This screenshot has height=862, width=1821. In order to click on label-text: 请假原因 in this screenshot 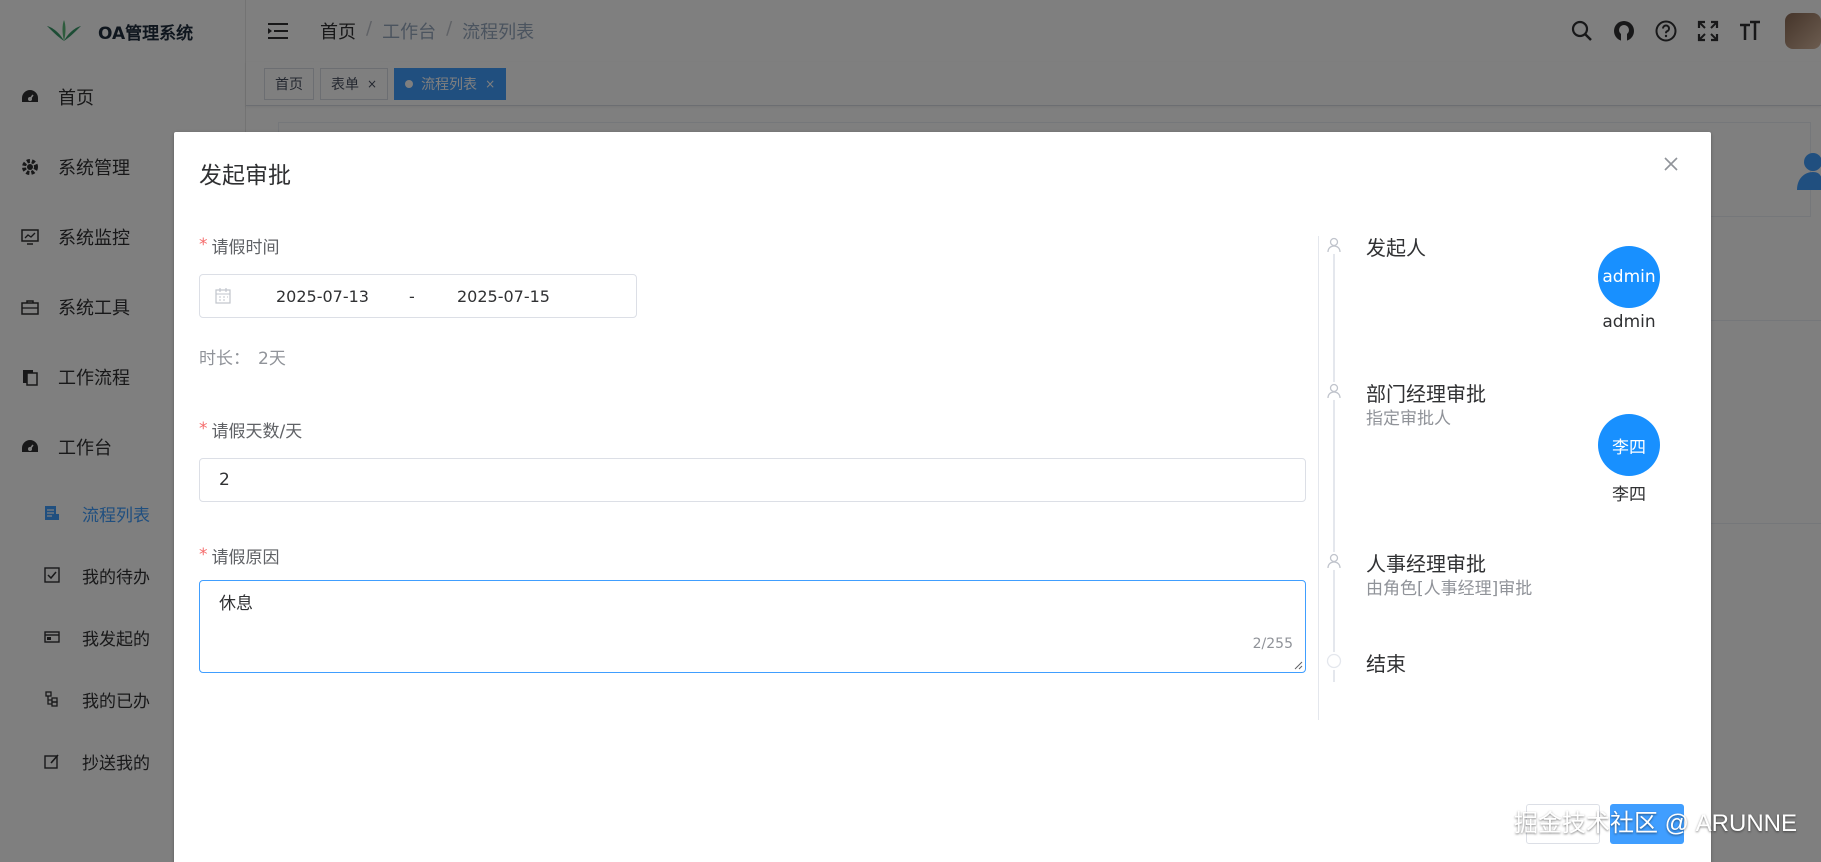, I will do `click(245, 557)`.